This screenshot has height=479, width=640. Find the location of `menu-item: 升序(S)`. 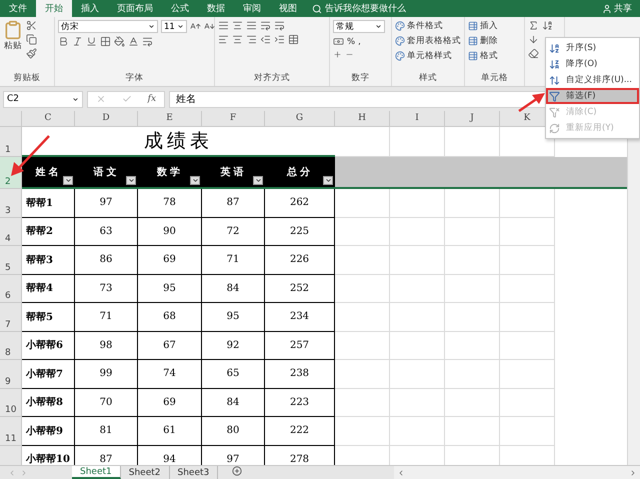

menu-item: 升序(S) is located at coordinates (592, 48).